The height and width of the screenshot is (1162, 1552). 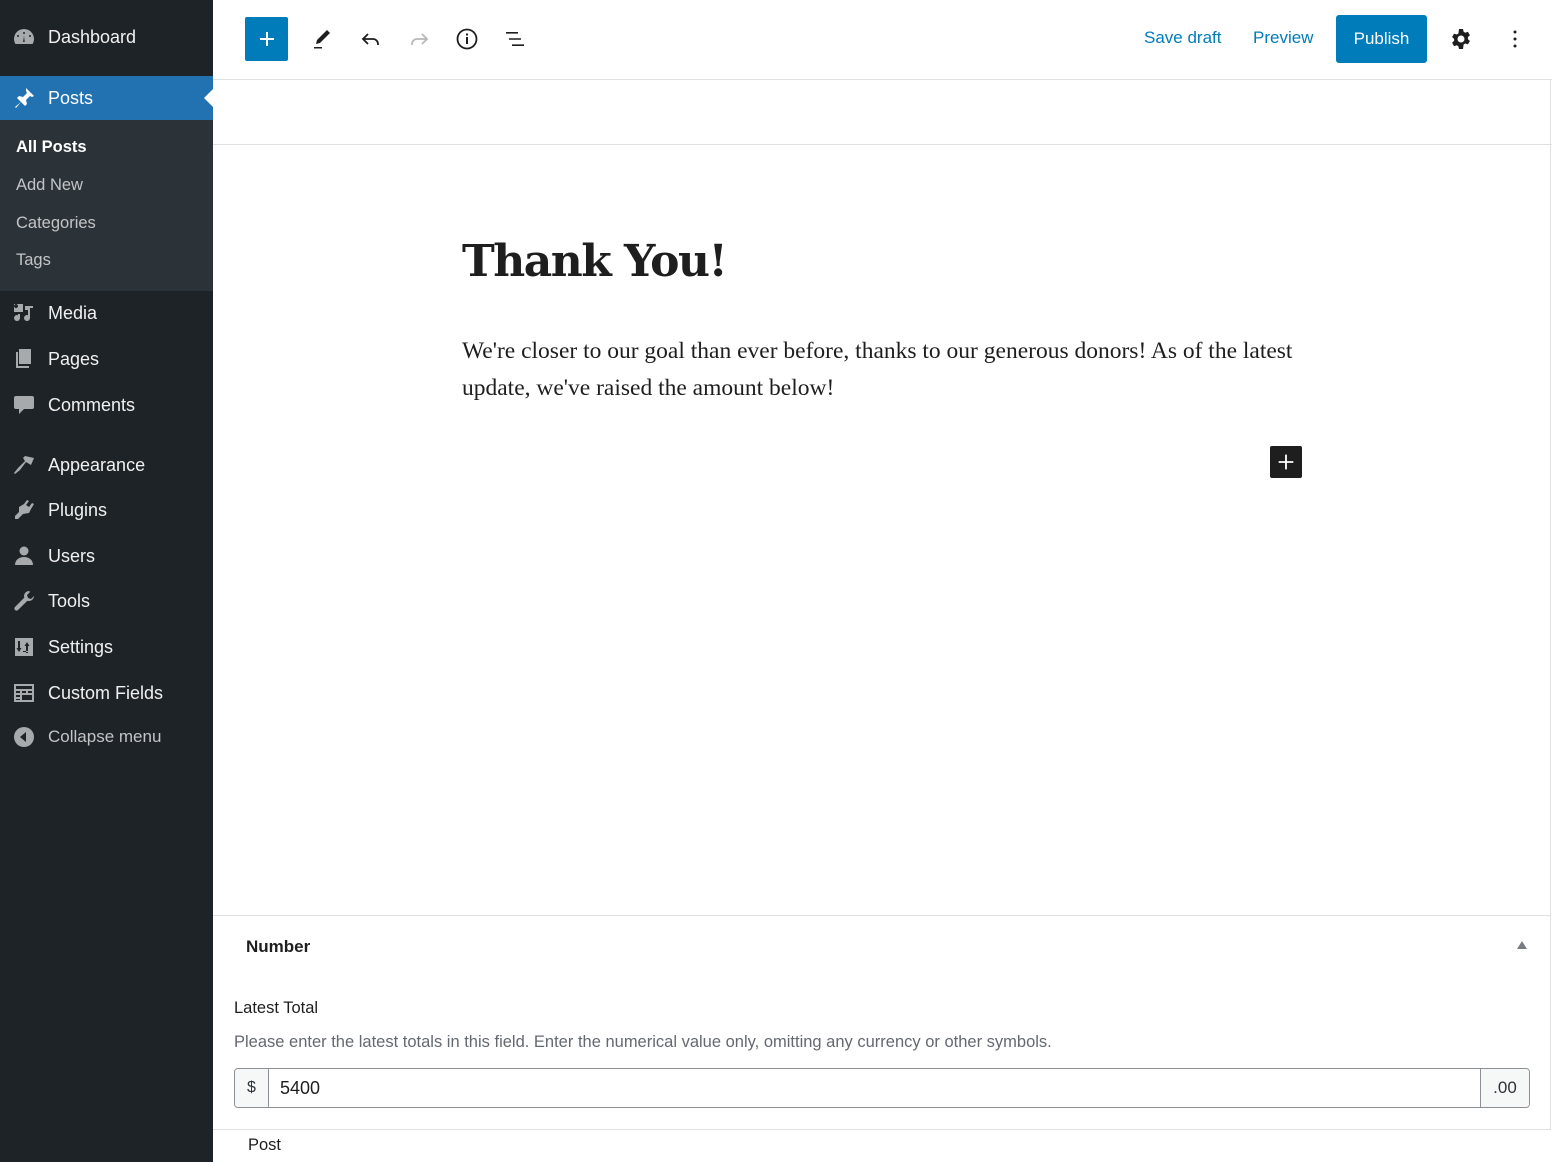 I want to click on tools-icon, so click(x=24, y=601).